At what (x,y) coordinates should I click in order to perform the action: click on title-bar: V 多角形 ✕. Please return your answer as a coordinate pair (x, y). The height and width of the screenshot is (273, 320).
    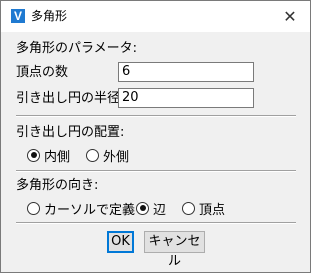
    Looking at the image, I should click on (155, 16).